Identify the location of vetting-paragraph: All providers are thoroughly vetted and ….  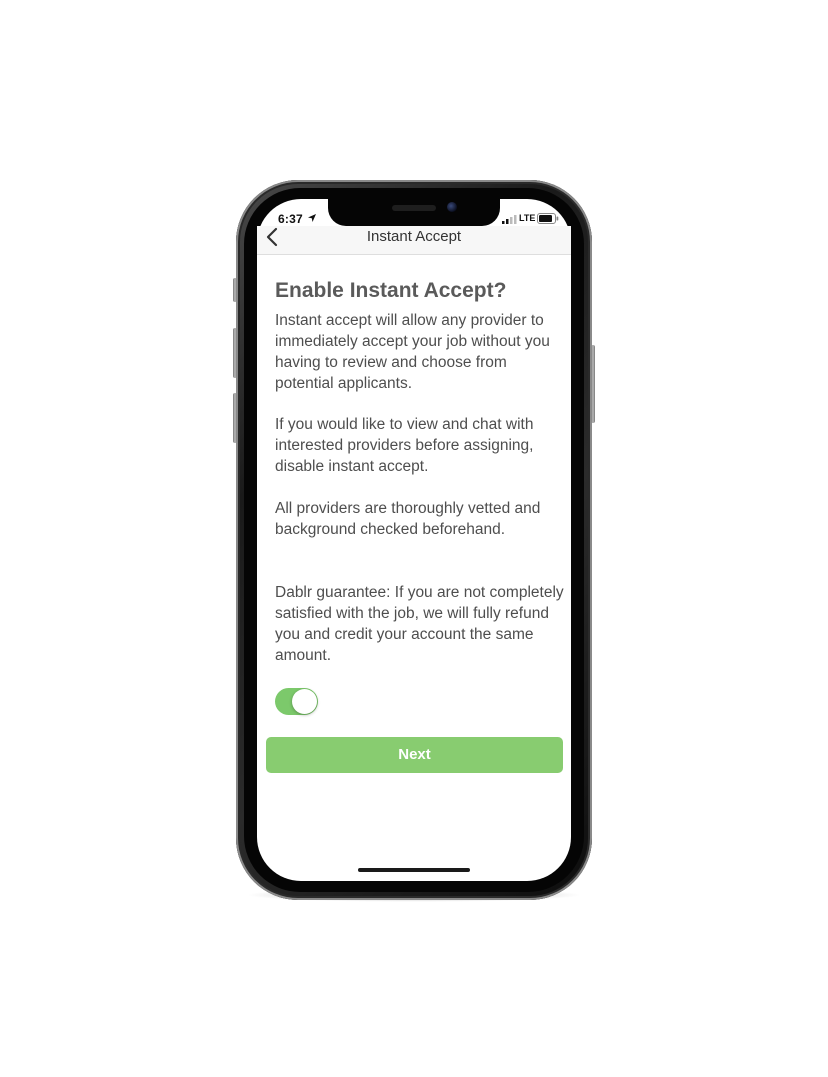
(408, 519).